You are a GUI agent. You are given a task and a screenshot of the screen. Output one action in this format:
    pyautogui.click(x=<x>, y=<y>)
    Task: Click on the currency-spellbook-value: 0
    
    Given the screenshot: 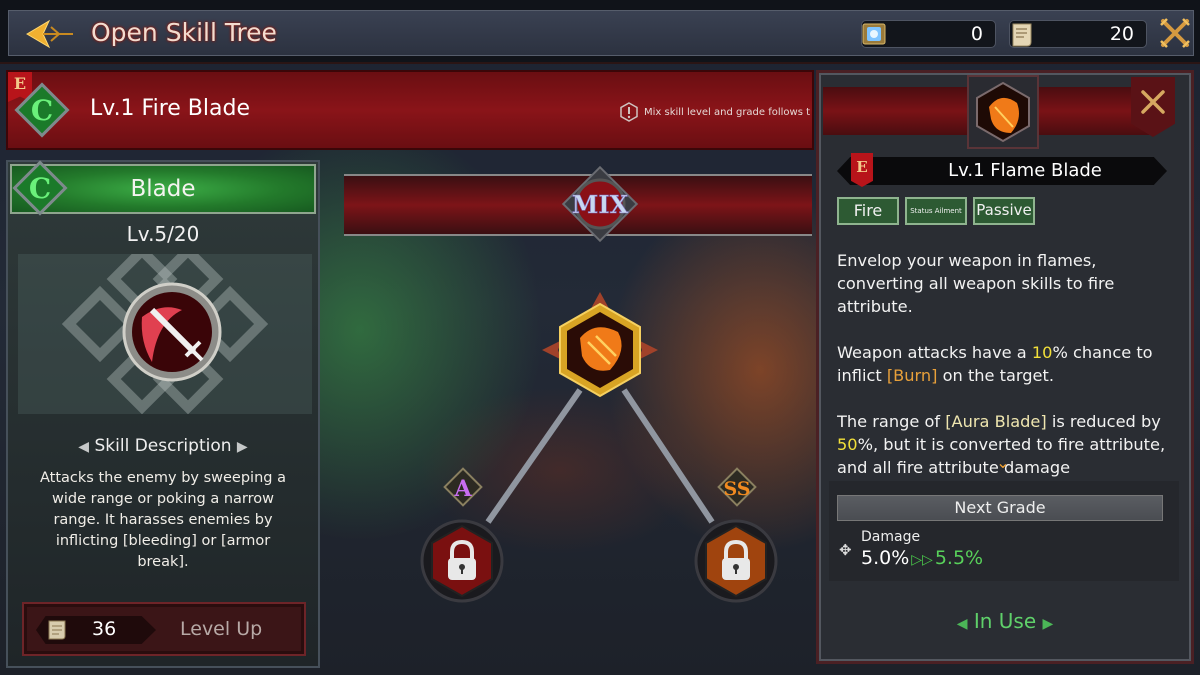 What is the action you would take?
    pyautogui.click(x=976, y=34)
    